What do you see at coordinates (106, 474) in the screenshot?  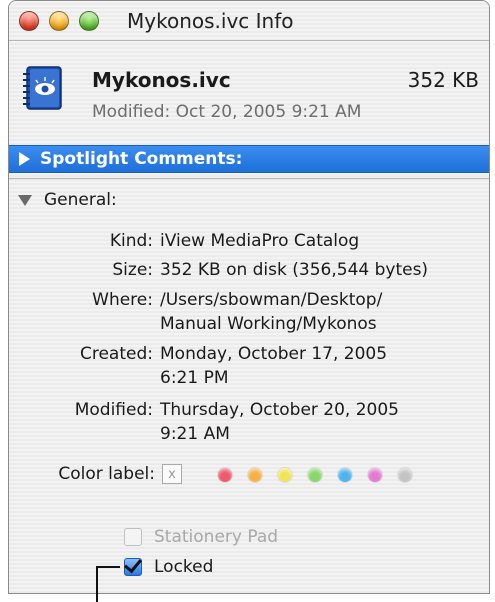 I see `color-label-text: Color label:` at bounding box center [106, 474].